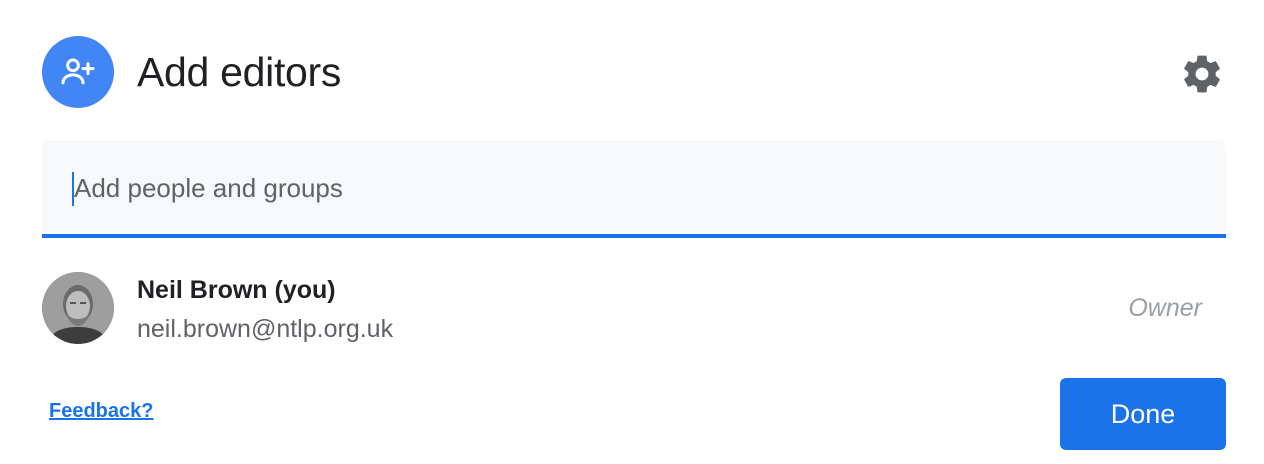 The width and height of the screenshot is (1264, 464). I want to click on person-add-glyph, so click(78, 71).